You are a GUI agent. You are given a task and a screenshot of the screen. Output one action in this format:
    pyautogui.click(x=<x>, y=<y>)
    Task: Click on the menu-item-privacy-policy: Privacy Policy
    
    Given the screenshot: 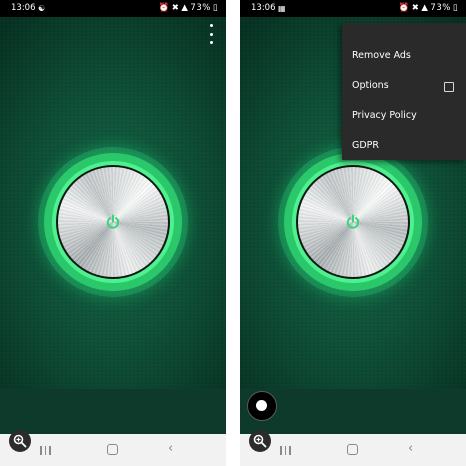 What is the action you would take?
    pyautogui.click(x=384, y=116)
    